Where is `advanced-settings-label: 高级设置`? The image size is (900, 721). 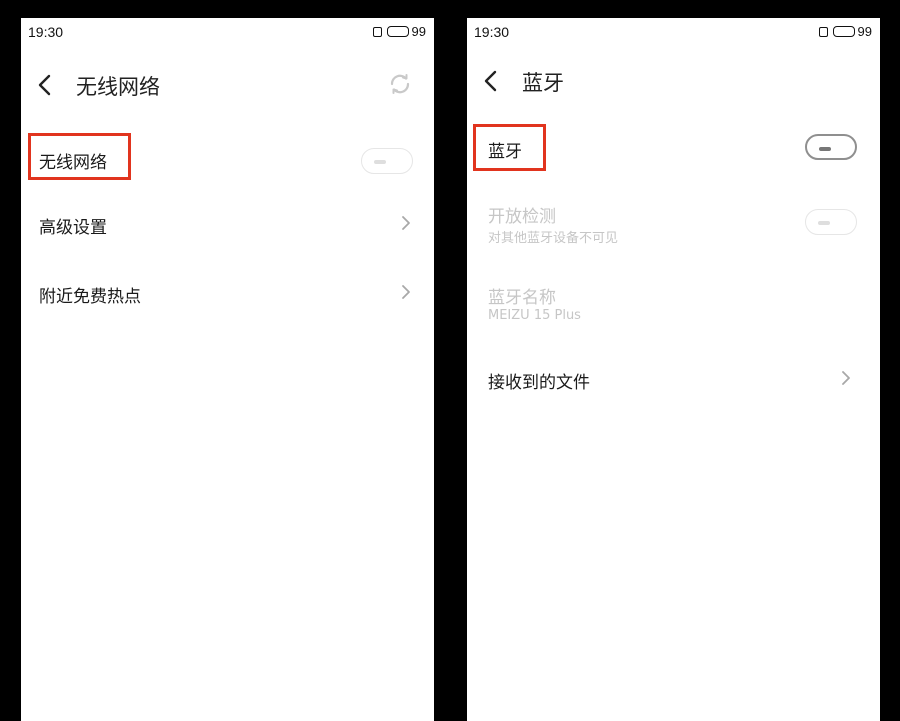 advanced-settings-label: 高级设置 is located at coordinates (73, 228).